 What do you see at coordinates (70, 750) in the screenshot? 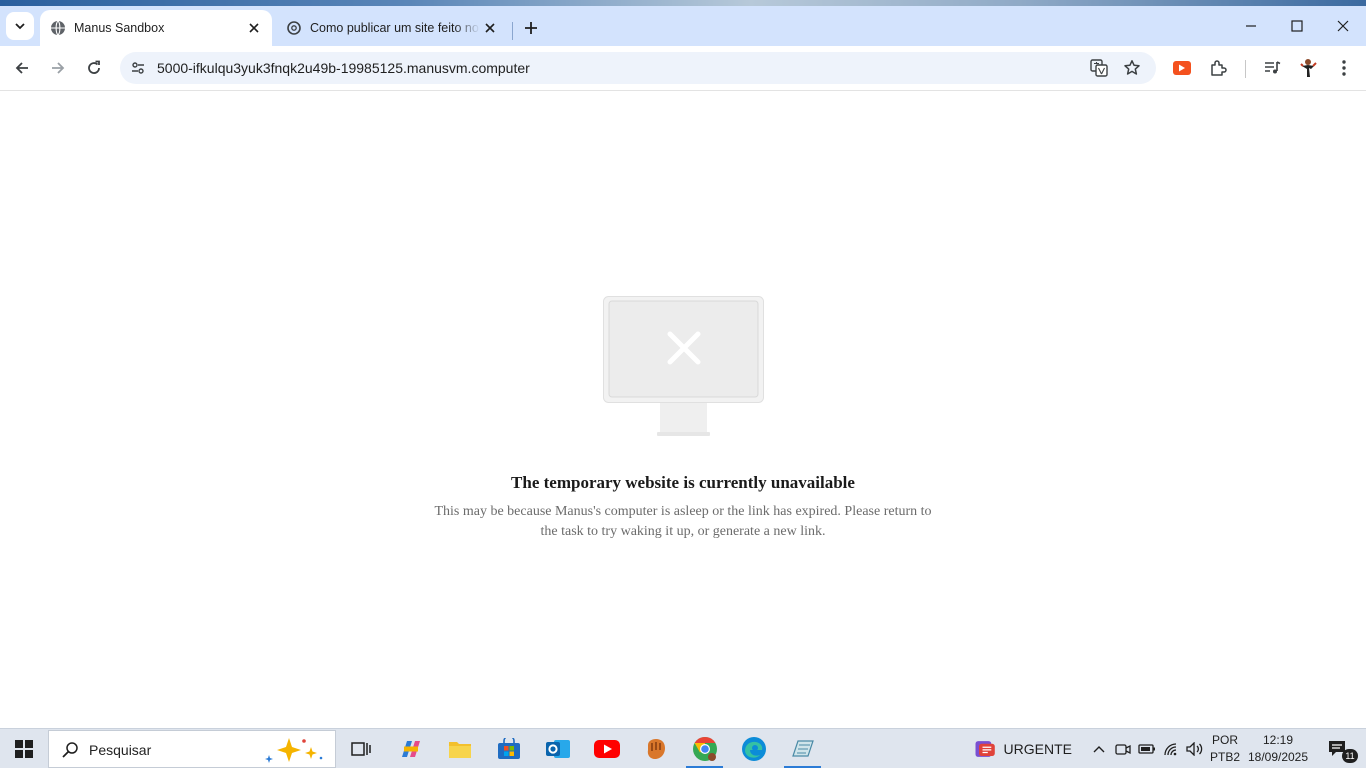
I see `search-icon` at bounding box center [70, 750].